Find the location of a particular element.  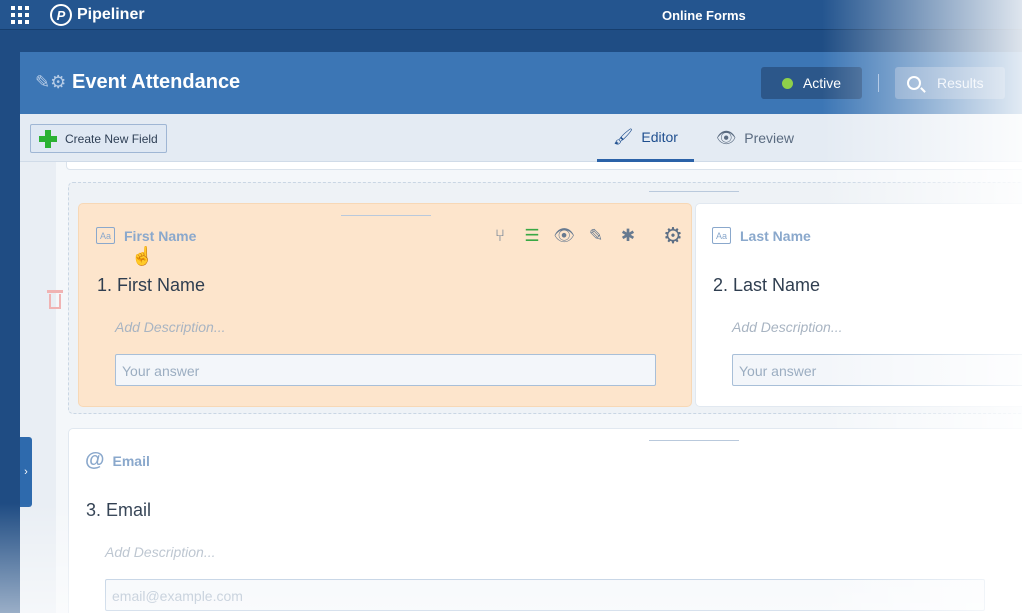

results-button: Results is located at coordinates (950, 83).